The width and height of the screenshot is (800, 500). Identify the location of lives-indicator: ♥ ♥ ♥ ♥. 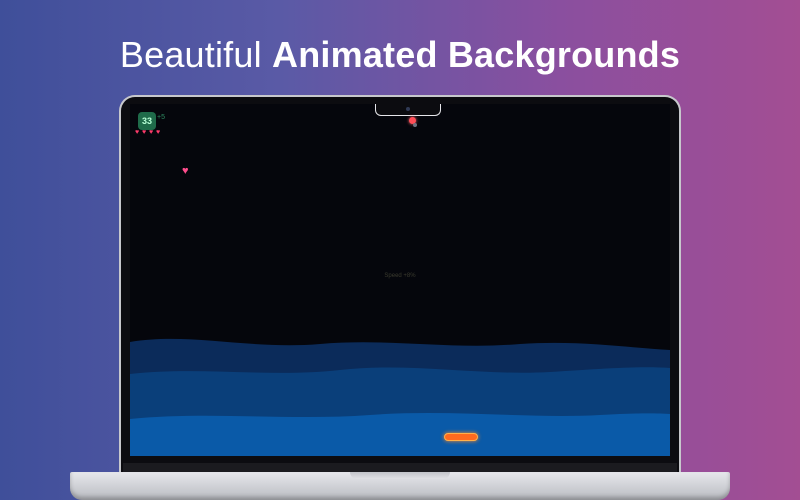
(148, 132).